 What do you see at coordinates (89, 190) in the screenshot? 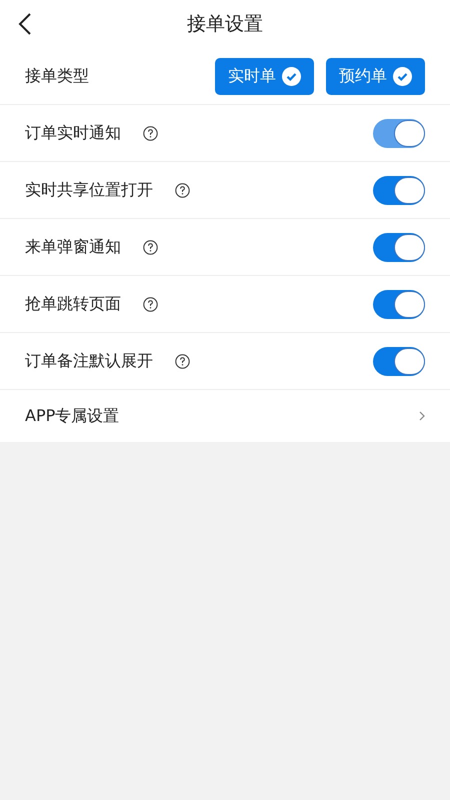
I see `setting-label: 实时共享位置打开` at bounding box center [89, 190].